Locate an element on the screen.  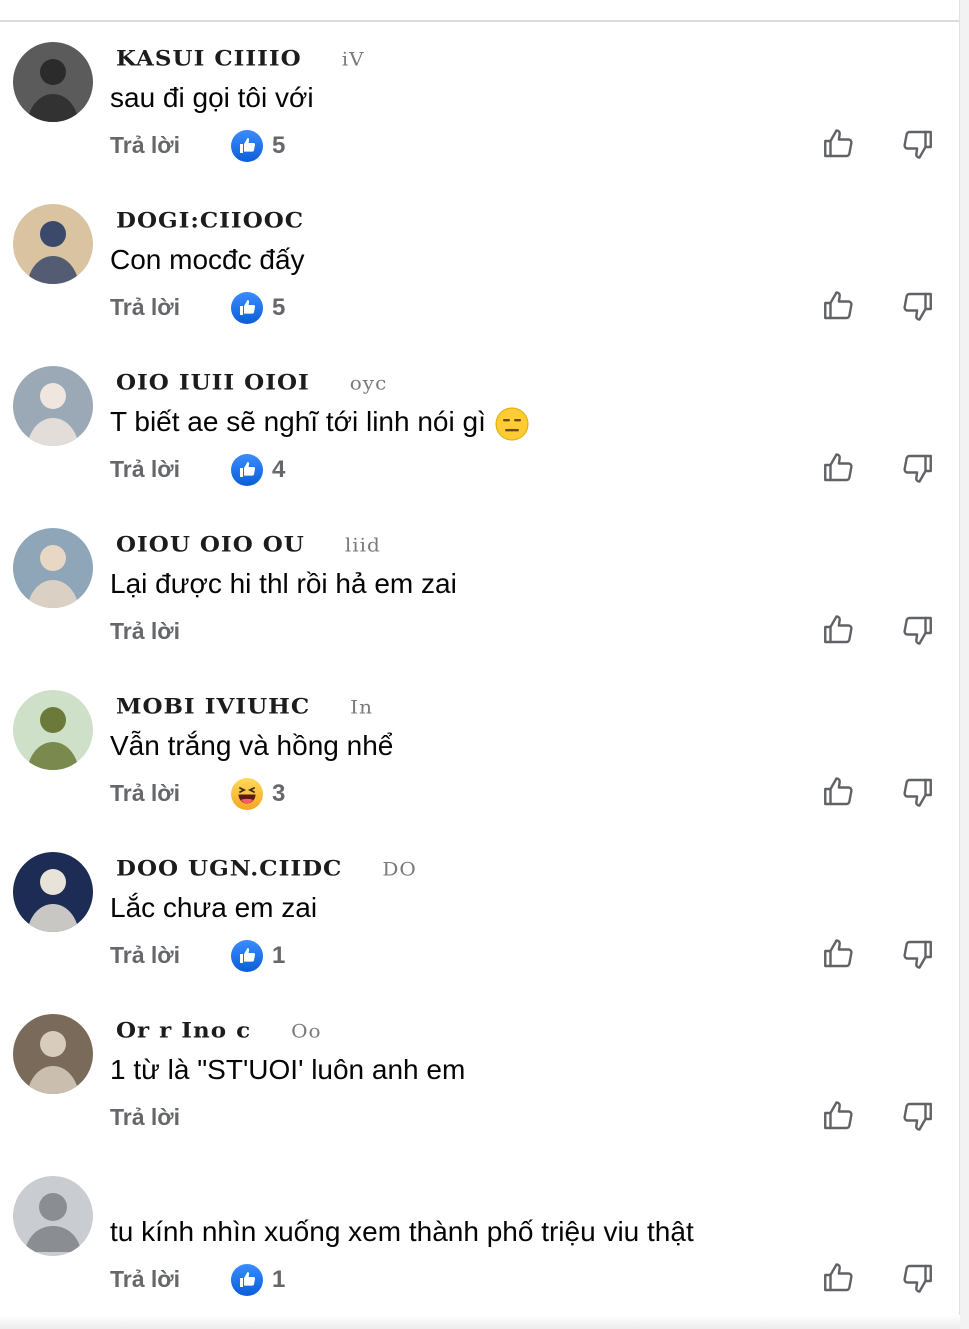
author-meta: Oo is located at coordinates (306, 1031).